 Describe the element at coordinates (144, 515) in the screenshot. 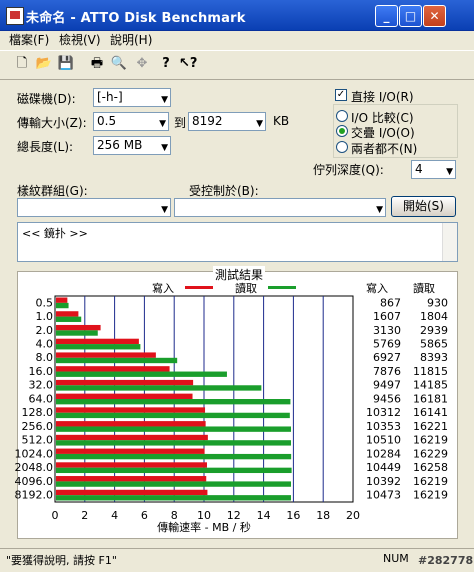

I see `x-tick-label: 6` at that location.